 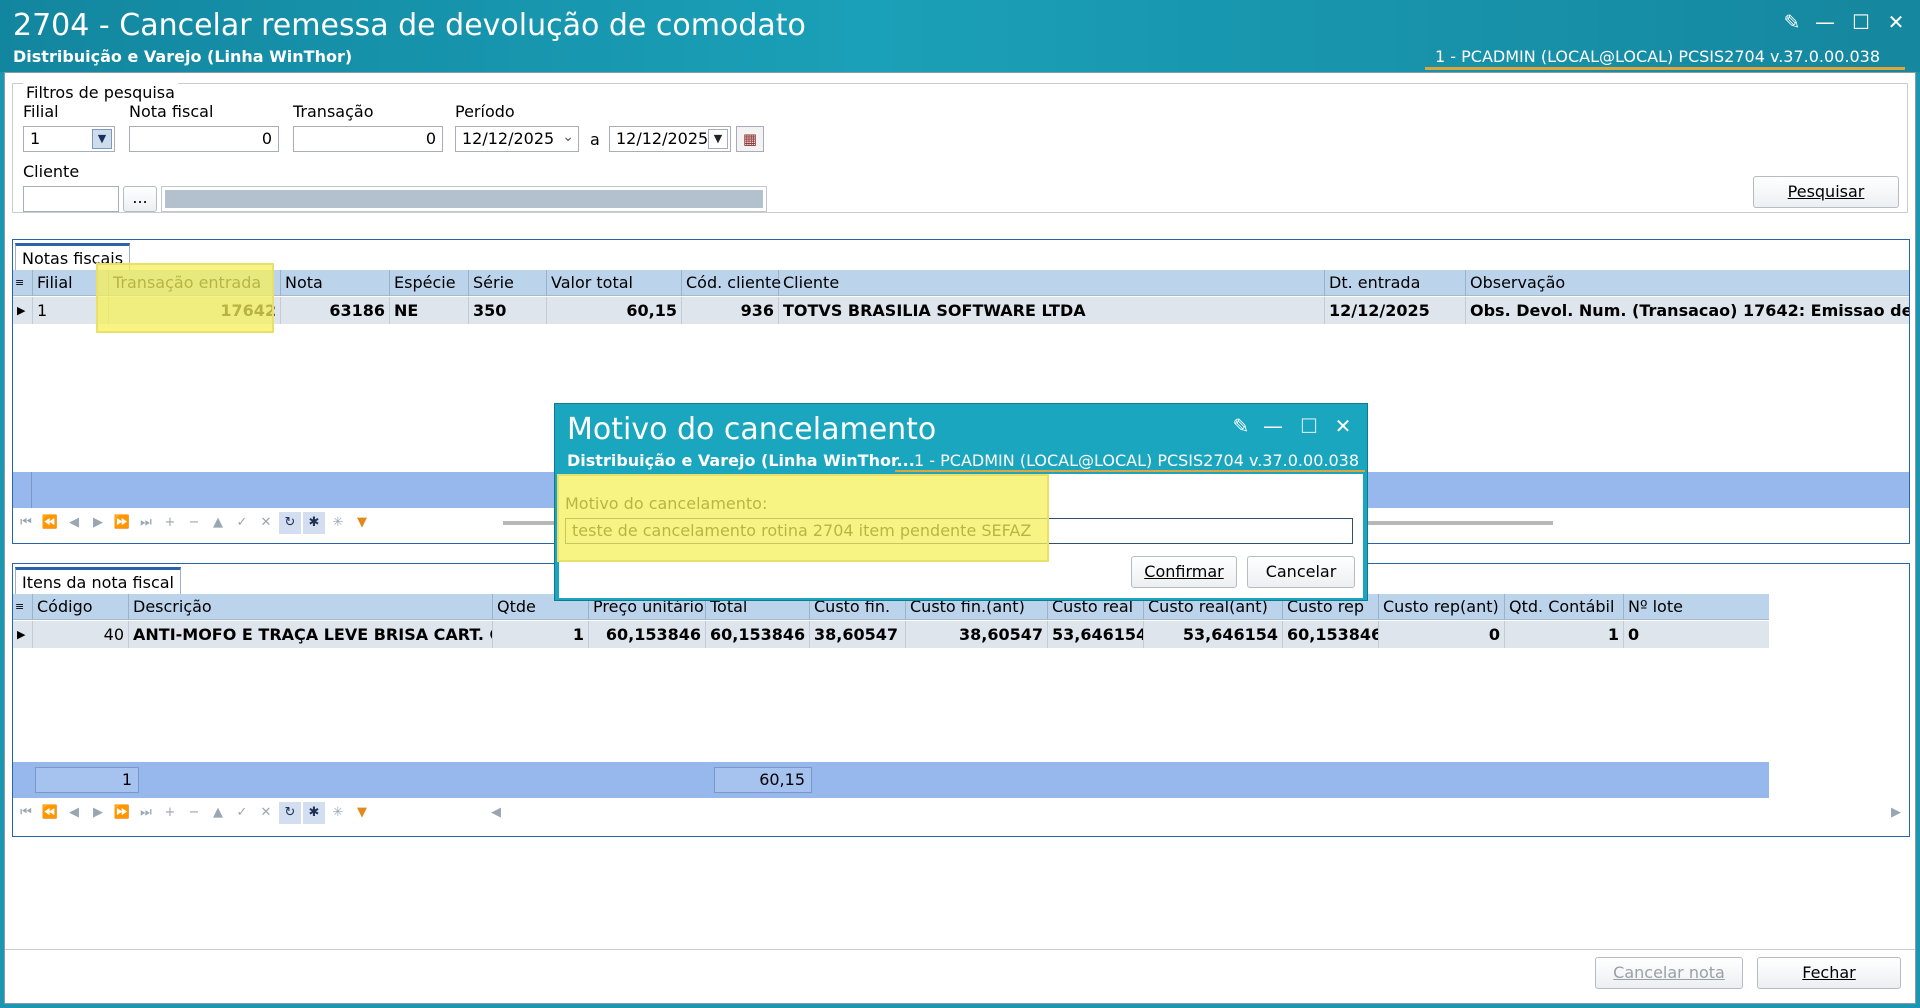 I want to click on cell-nota: 63186, so click(x=335, y=310).